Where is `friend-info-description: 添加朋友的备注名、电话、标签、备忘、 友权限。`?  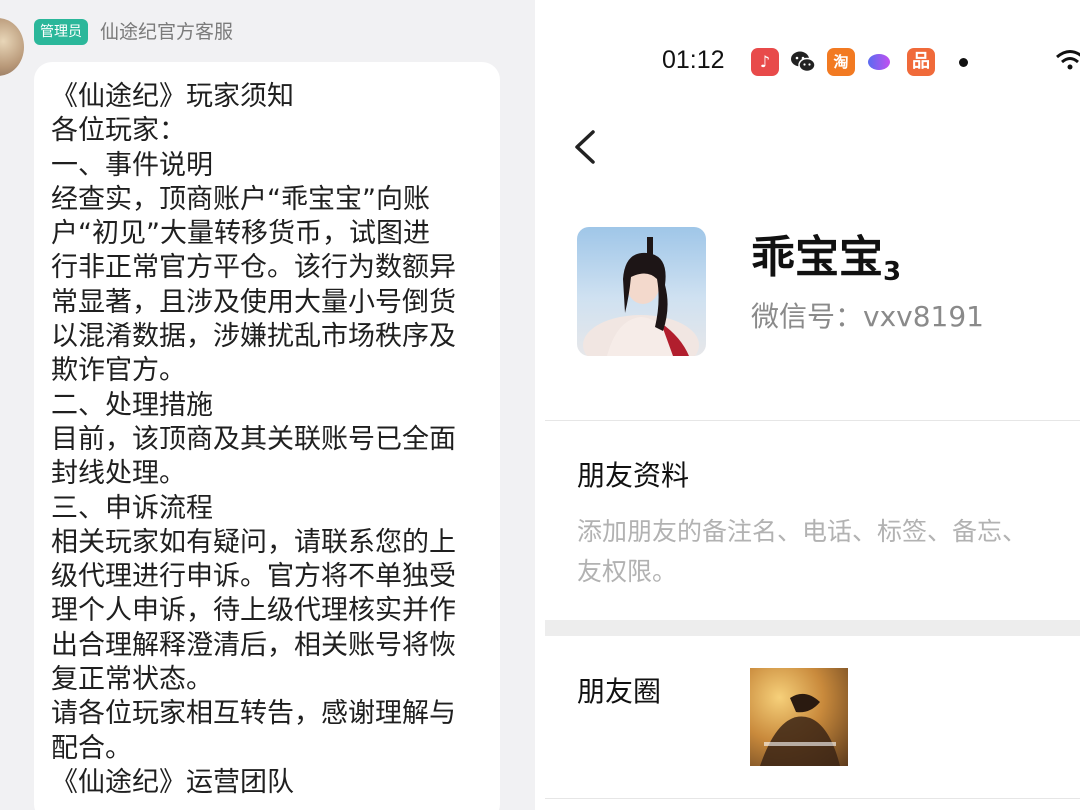 friend-info-description: 添加朋友的备注名、电话、标签、备忘、 友权限。 is located at coordinates (827, 552).